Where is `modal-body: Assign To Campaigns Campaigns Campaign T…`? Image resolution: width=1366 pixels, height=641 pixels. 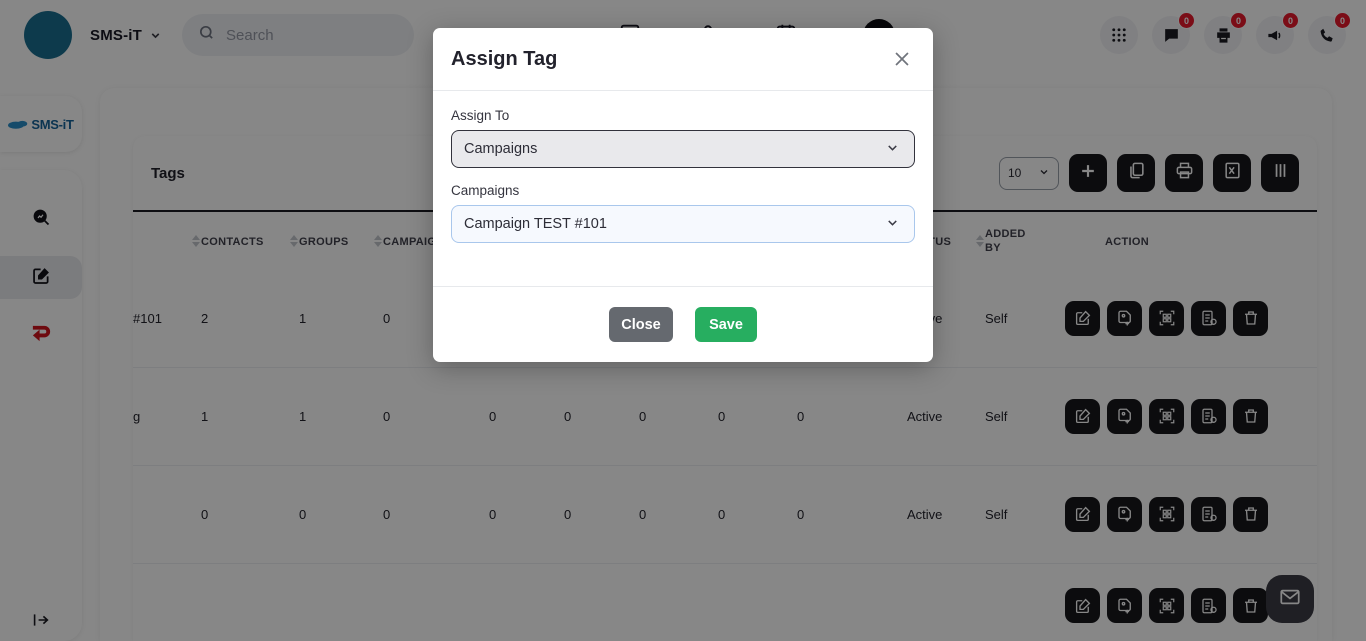 modal-body: Assign To Campaigns Campaigns Campaign T… is located at coordinates (683, 188).